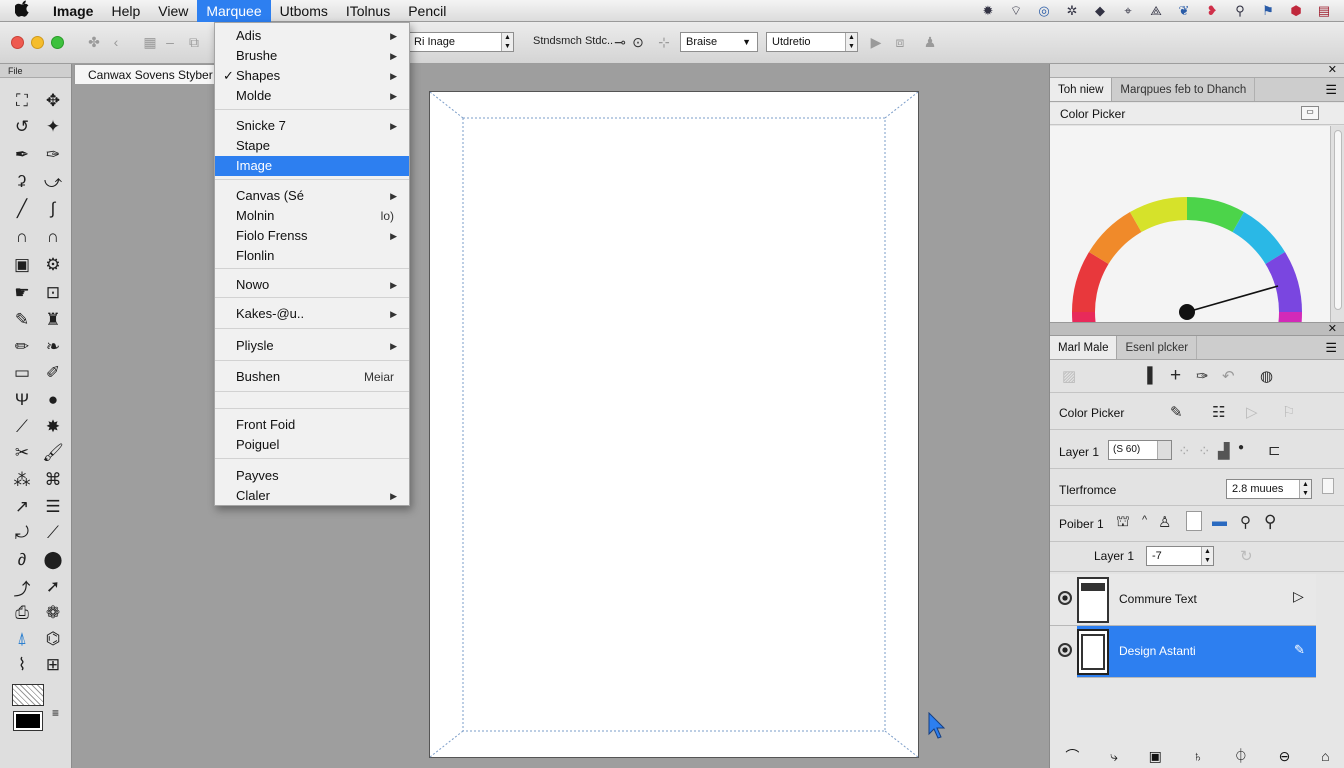 Image resolution: width=1344 pixels, height=768 pixels. What do you see at coordinates (22, 373) in the screenshot?
I see `rectangle-tool-icon: ▭` at bounding box center [22, 373].